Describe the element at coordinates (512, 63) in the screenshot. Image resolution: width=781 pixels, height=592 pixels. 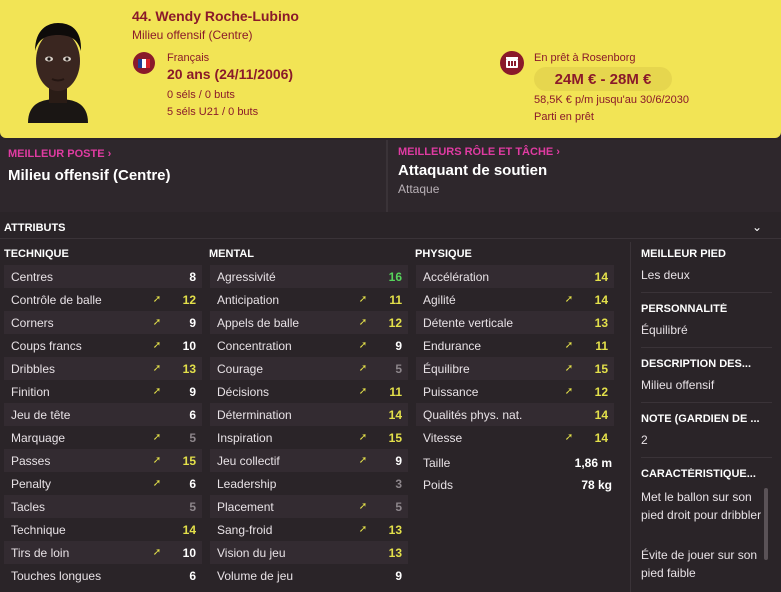
I see `club-crest-icon` at that location.